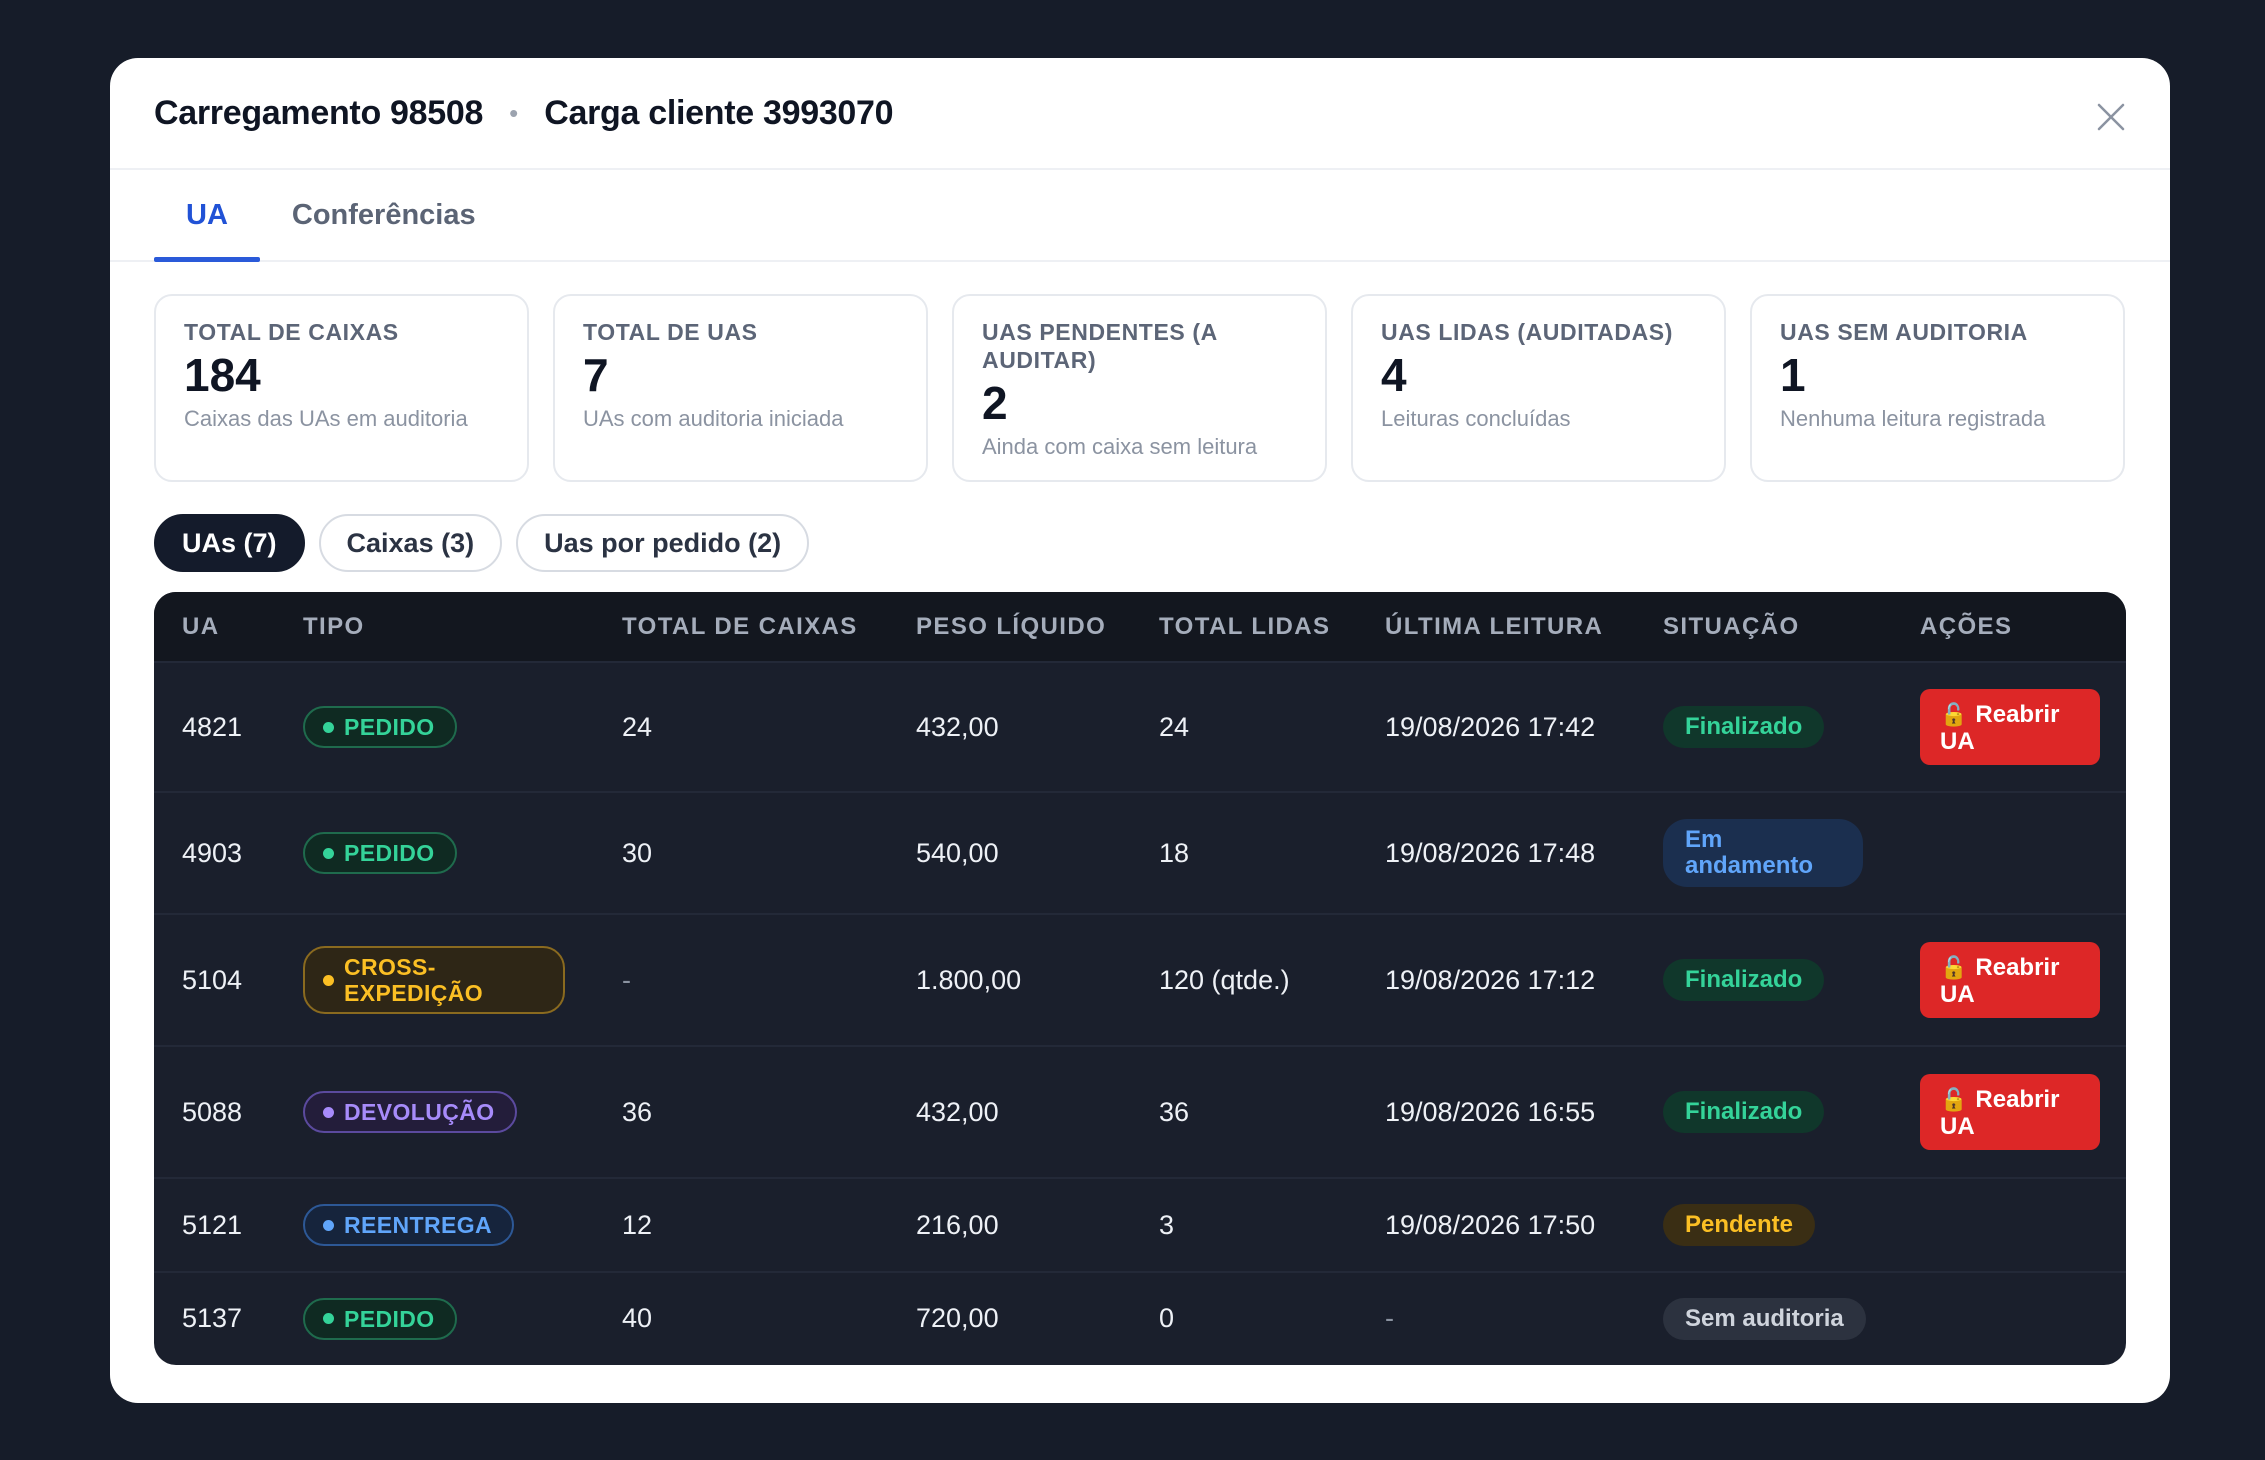 This screenshot has width=2265, height=1460. Describe the element at coordinates (1527, 332) in the screenshot. I see `stat-label: UAS LIDAS (AUDITADAS)` at that location.